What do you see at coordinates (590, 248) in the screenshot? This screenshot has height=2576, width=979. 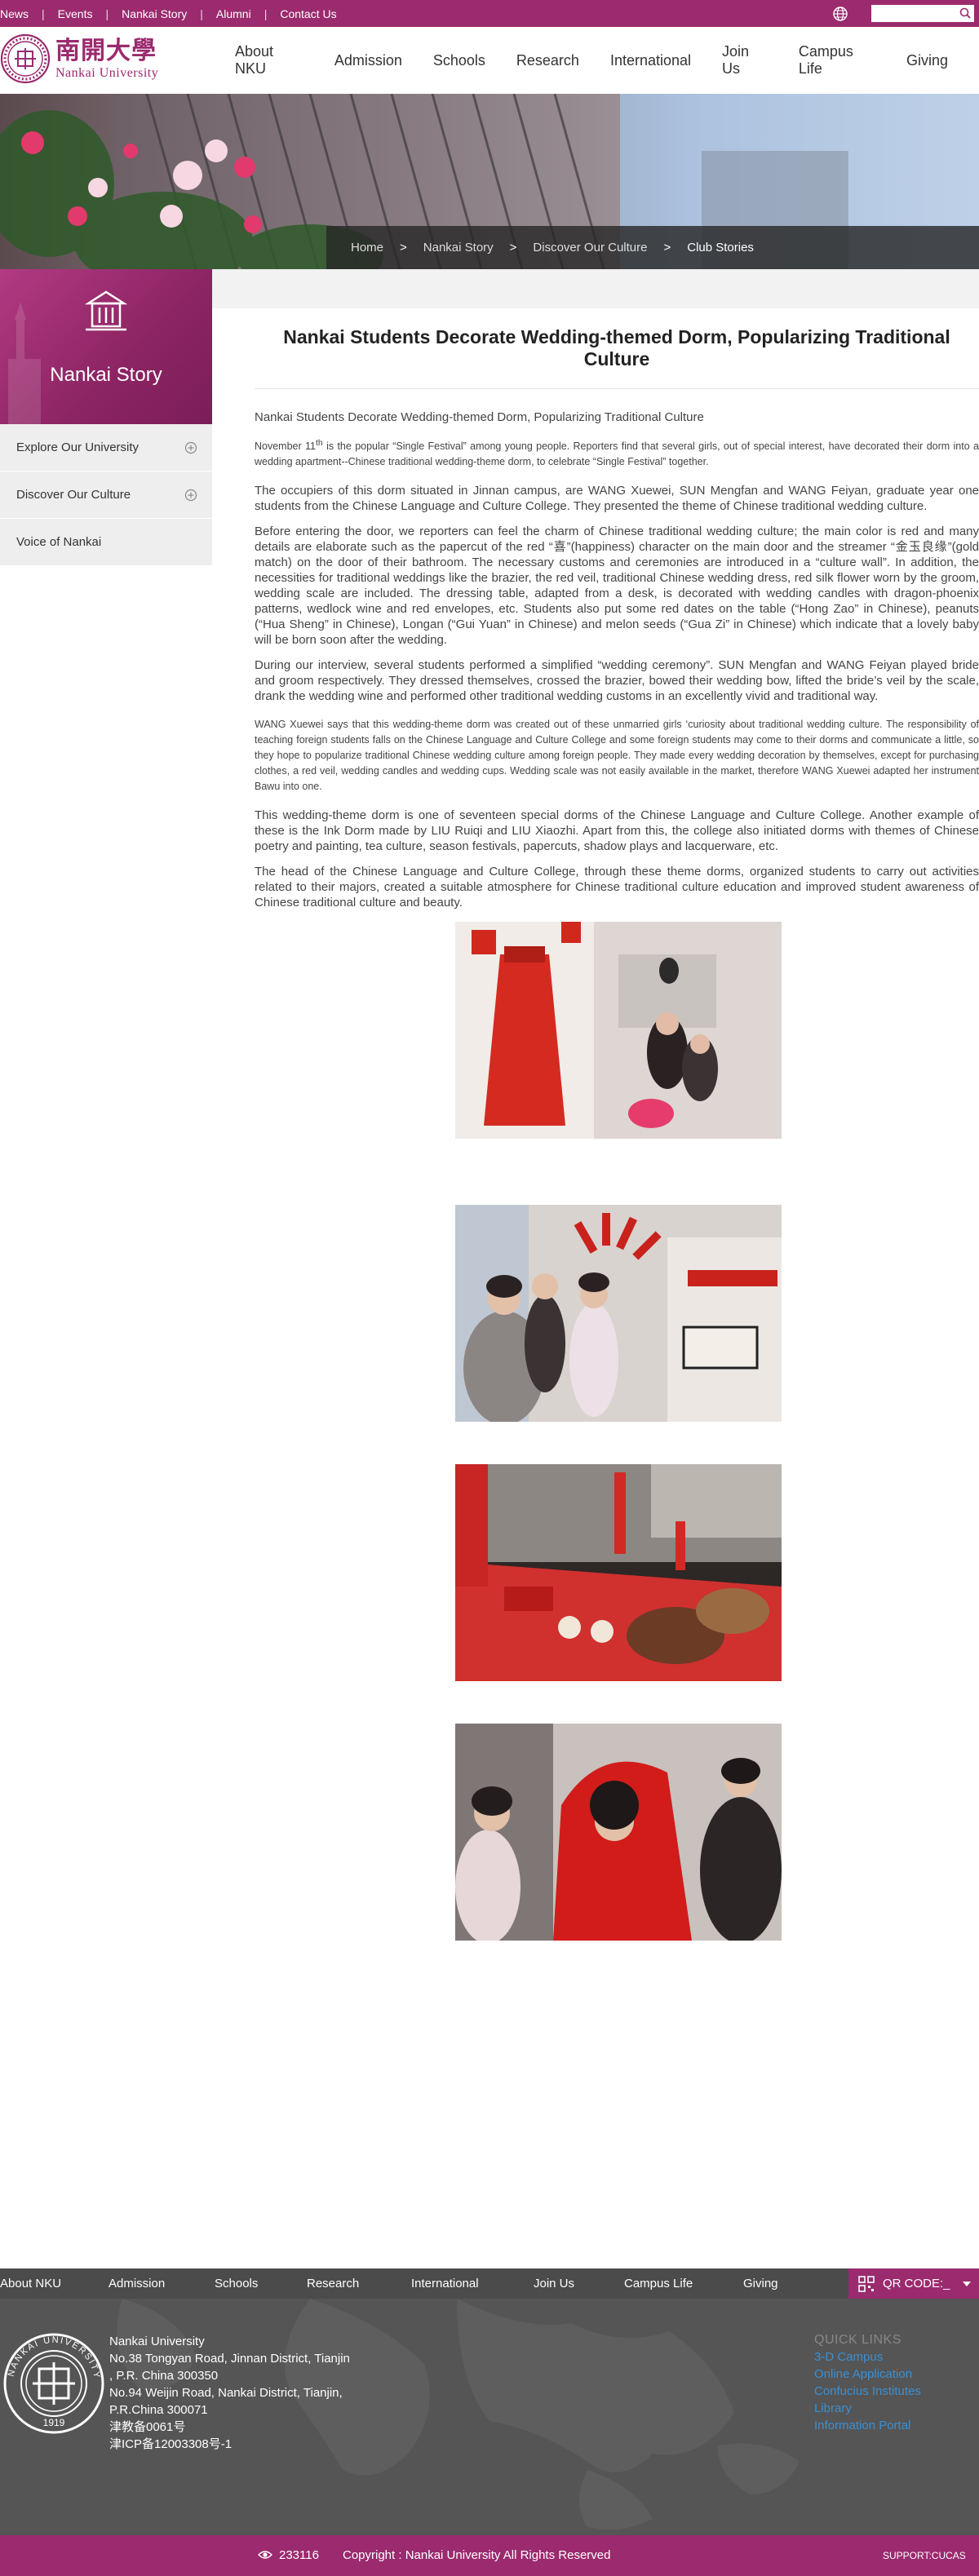 I see `breadcrumb-link: Discover Our Culture` at bounding box center [590, 248].